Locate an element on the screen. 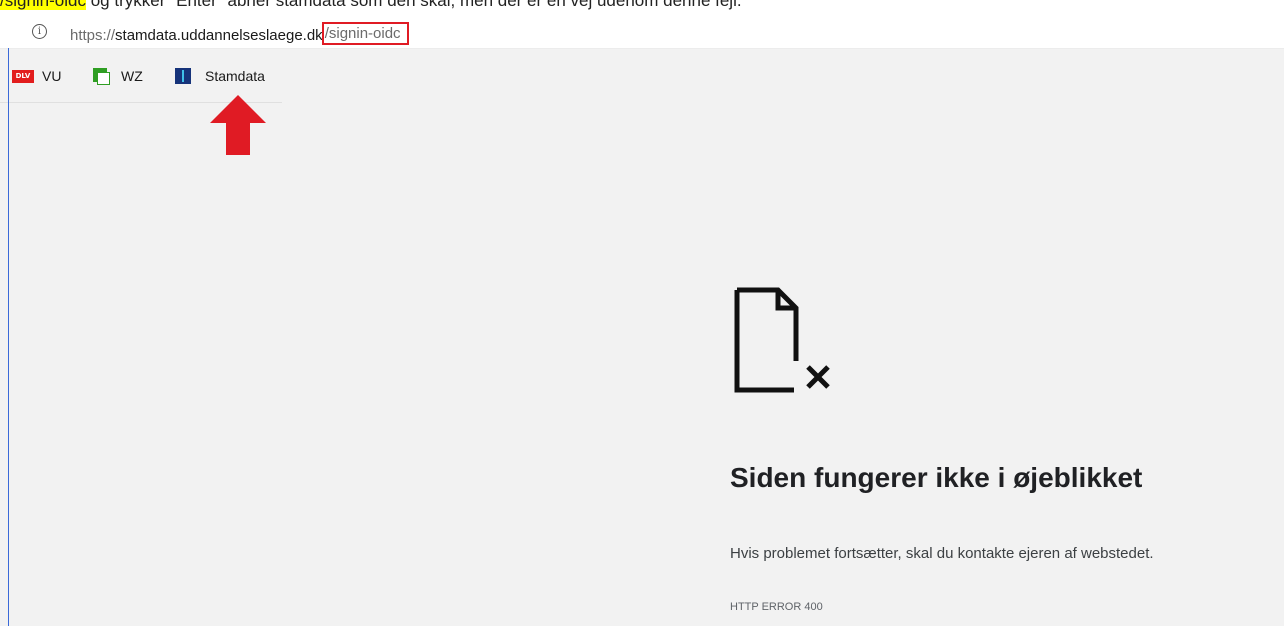  error-code: HTTP ERROR 400 is located at coordinates (776, 607).